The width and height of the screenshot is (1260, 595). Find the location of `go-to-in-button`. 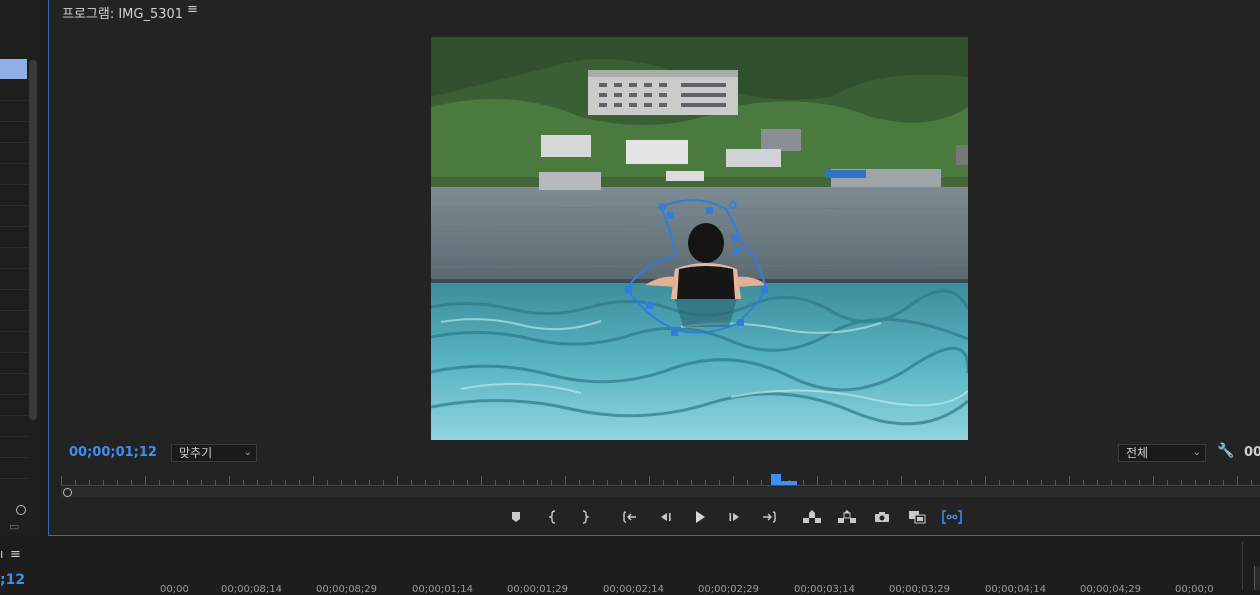

go-to-in-button is located at coordinates (630, 517).